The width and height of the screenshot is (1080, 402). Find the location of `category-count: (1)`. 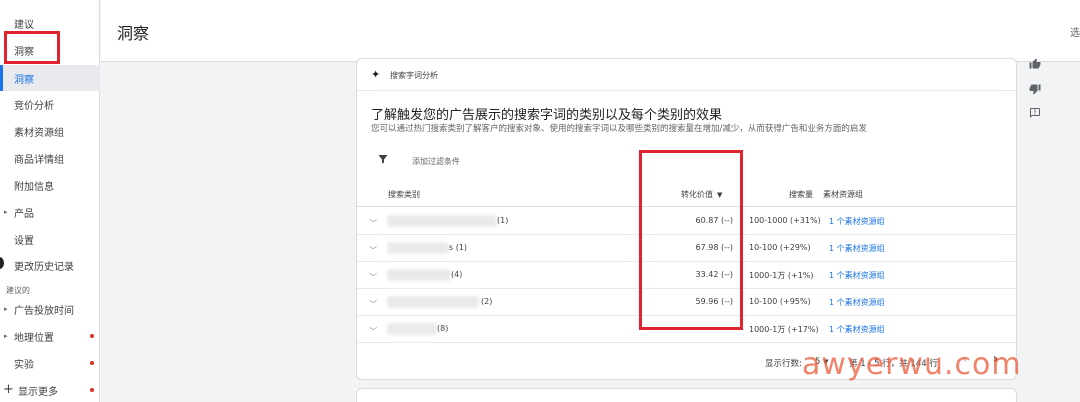

category-count: (1) is located at coordinates (503, 220).